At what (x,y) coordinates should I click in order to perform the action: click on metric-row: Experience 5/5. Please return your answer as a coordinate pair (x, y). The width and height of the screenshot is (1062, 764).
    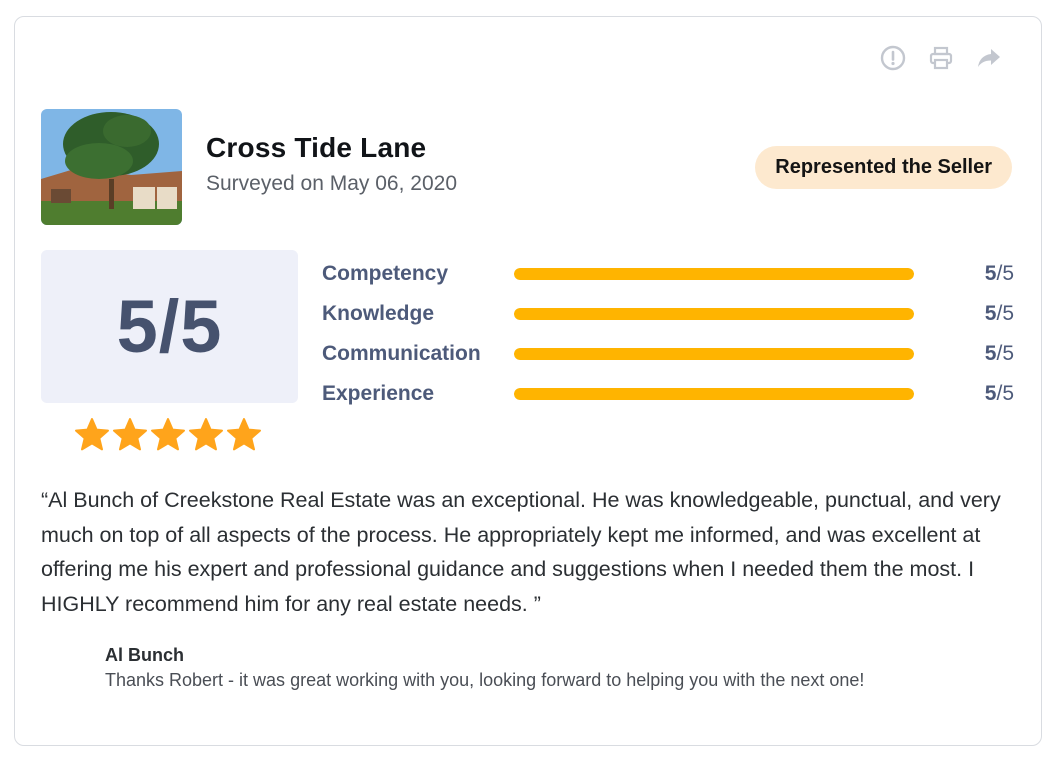
    Looking at the image, I should click on (672, 394).